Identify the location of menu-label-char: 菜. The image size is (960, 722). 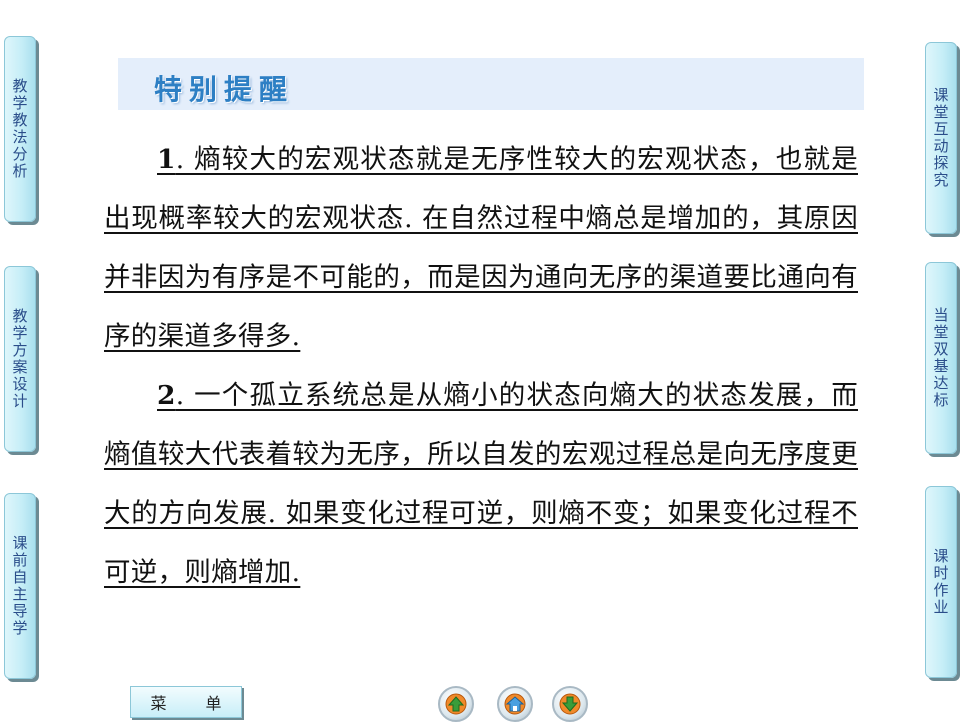
(158, 703).